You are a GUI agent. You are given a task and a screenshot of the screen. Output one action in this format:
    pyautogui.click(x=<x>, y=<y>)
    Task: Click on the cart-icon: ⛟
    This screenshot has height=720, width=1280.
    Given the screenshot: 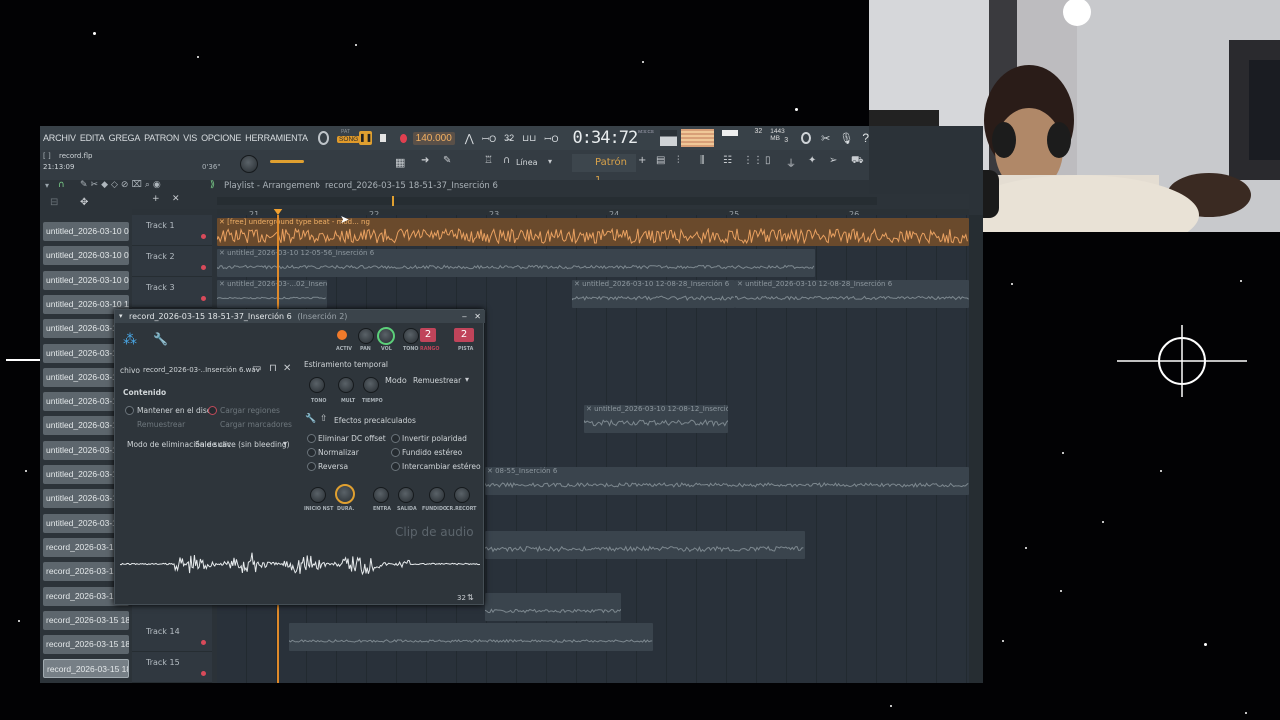 What is the action you would take?
    pyautogui.click(x=857, y=161)
    